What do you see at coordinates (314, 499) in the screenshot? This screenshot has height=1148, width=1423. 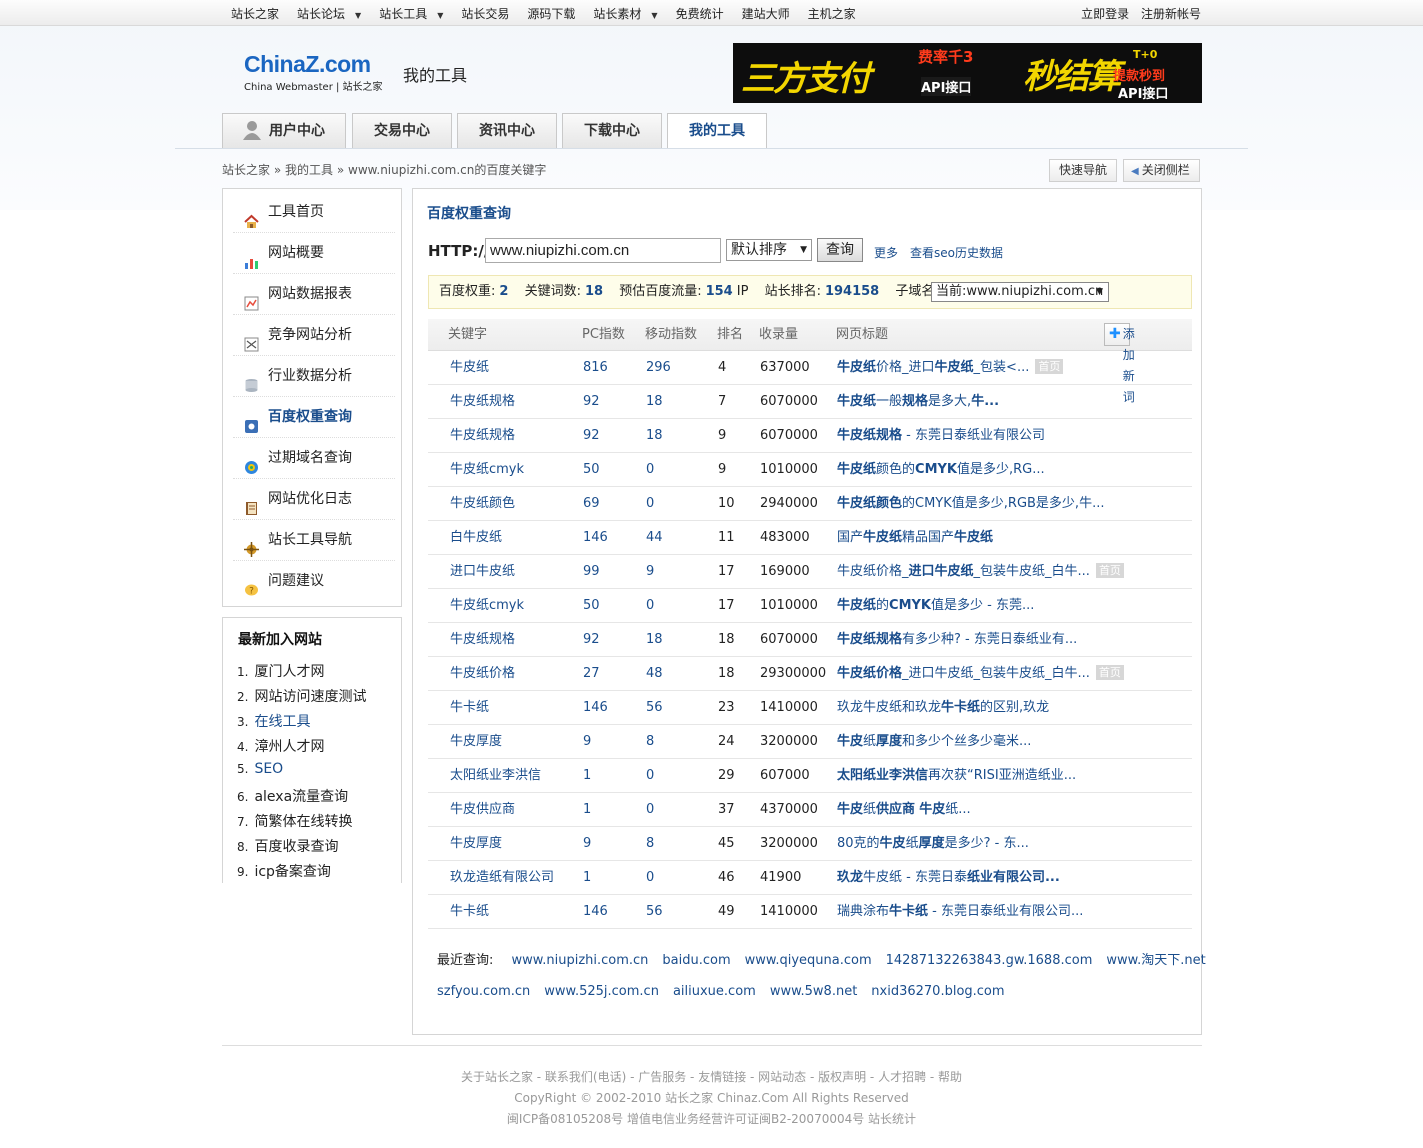 I see `sidebar-item: 网站优化日志` at bounding box center [314, 499].